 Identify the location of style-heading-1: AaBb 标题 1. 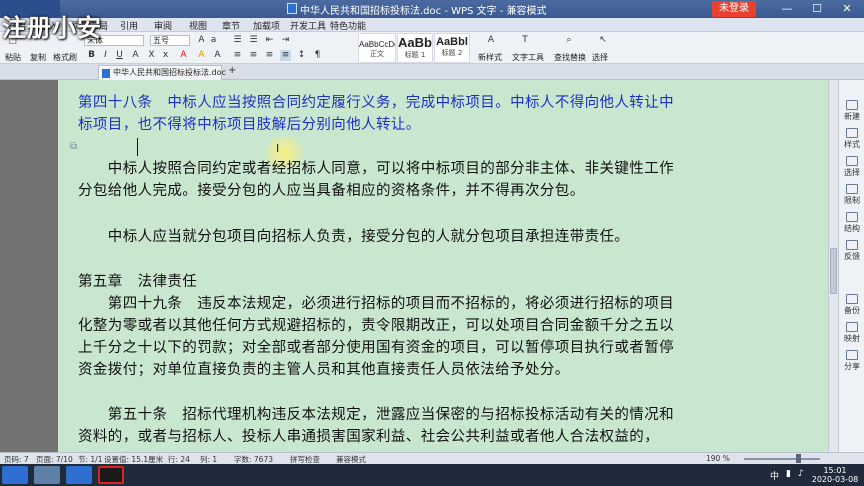
(415, 48).